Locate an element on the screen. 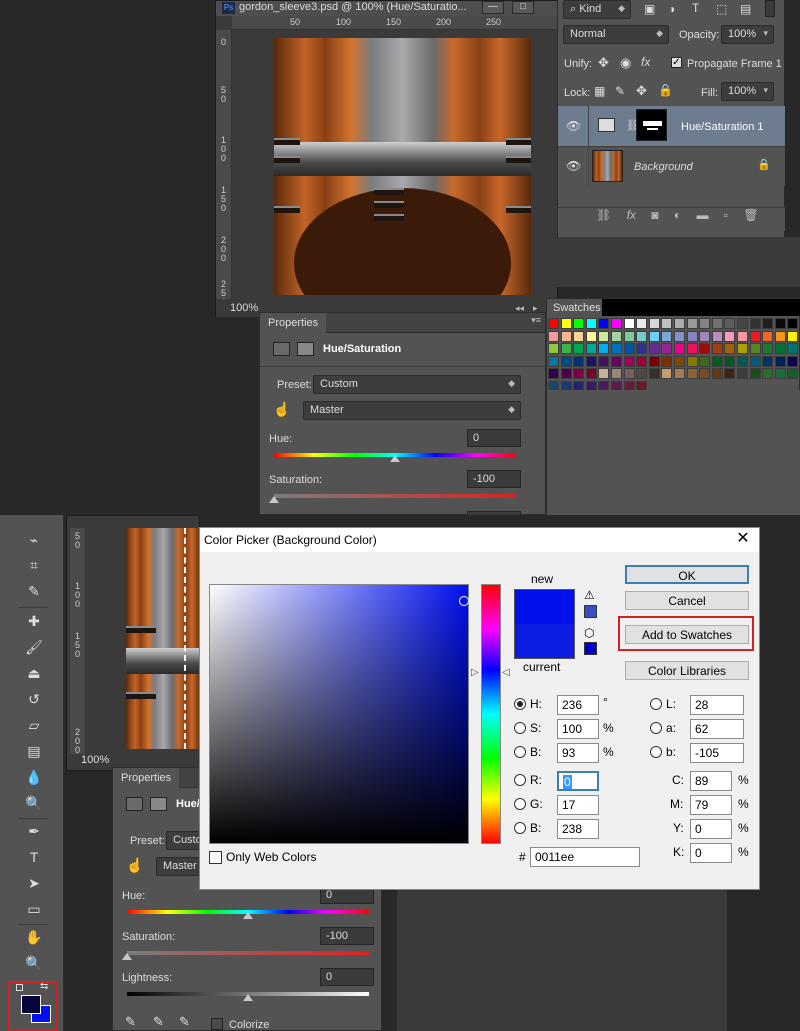 The image size is (800, 1031). current-color-preview is located at coordinates (544, 641).